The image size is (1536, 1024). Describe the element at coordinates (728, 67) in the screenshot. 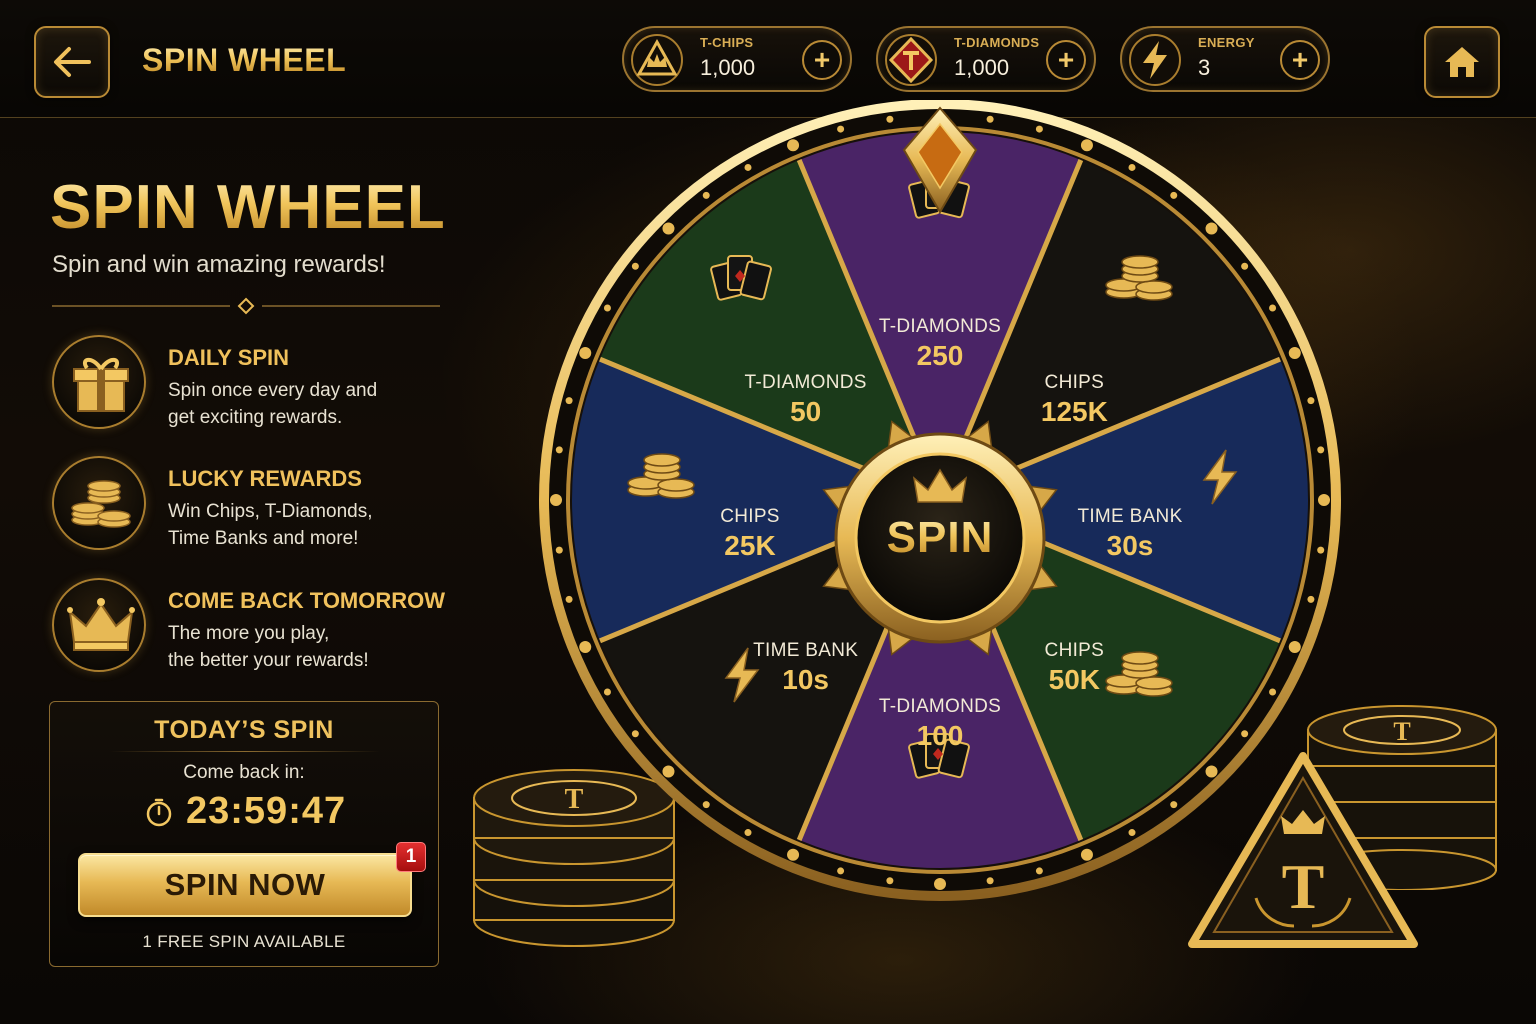

I see `tchips-value: 1,000` at that location.